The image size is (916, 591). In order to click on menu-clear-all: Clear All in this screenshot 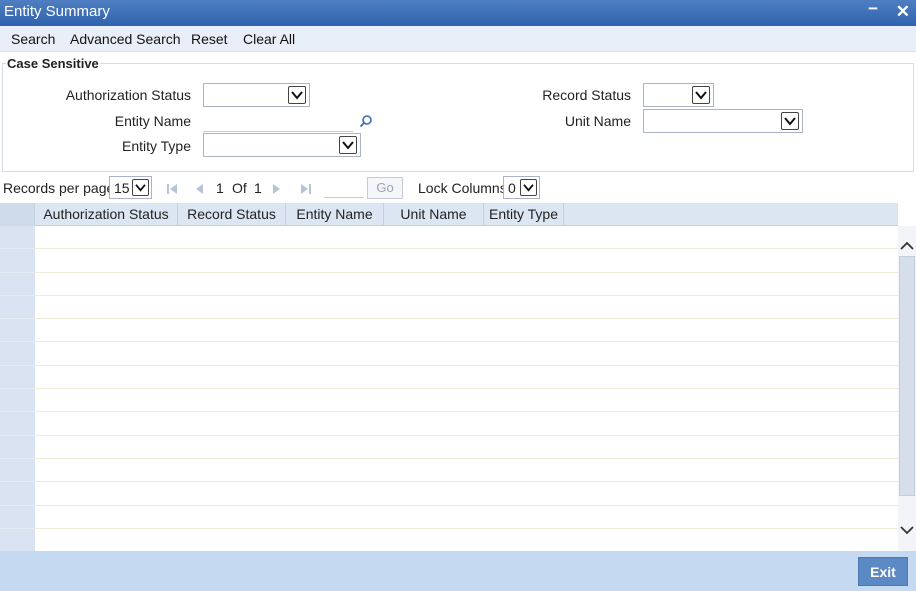, I will do `click(269, 39)`.